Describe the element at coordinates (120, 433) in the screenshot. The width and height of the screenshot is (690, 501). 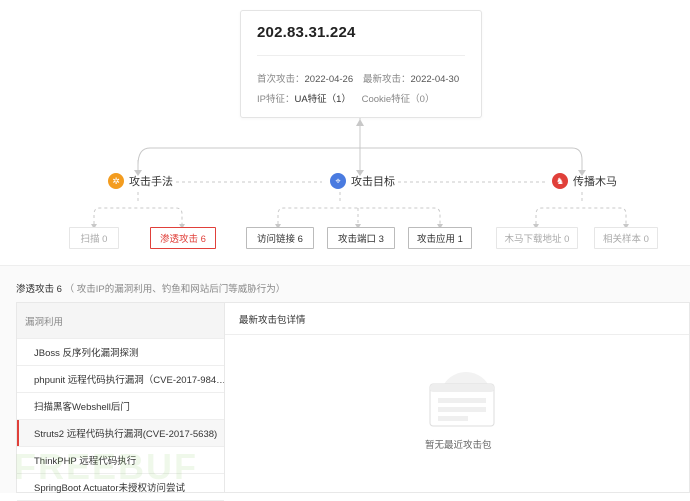
I see `vuln-item-selected: Struts2 远程代码执行漏洞(CVE-2017-5638)` at that location.